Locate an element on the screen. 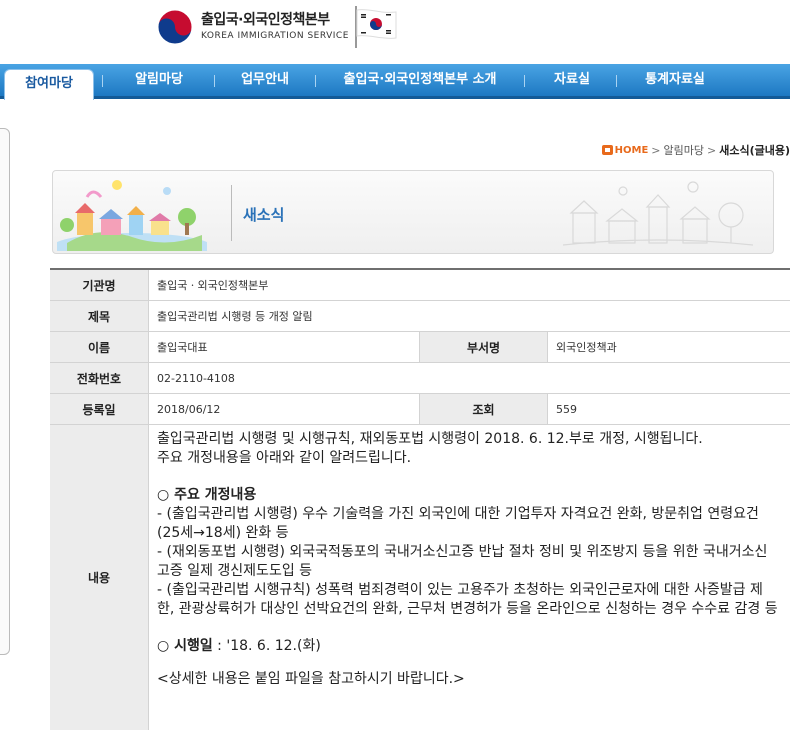 This screenshot has height=737, width=804. date-label: 등록일 is located at coordinates (99, 409).